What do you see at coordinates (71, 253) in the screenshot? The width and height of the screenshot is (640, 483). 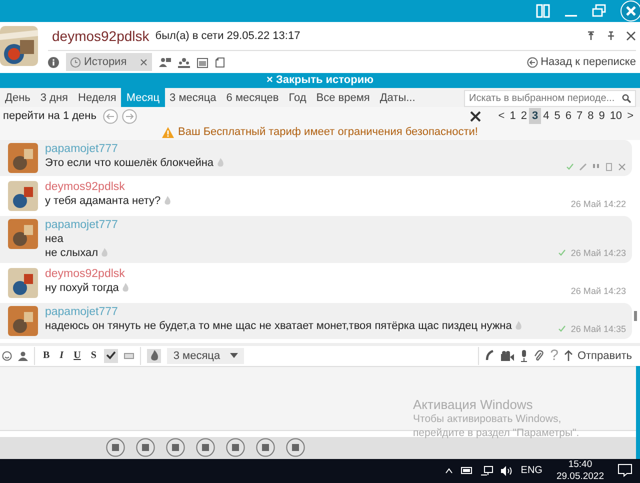 I see `message-text: не слыхал` at bounding box center [71, 253].